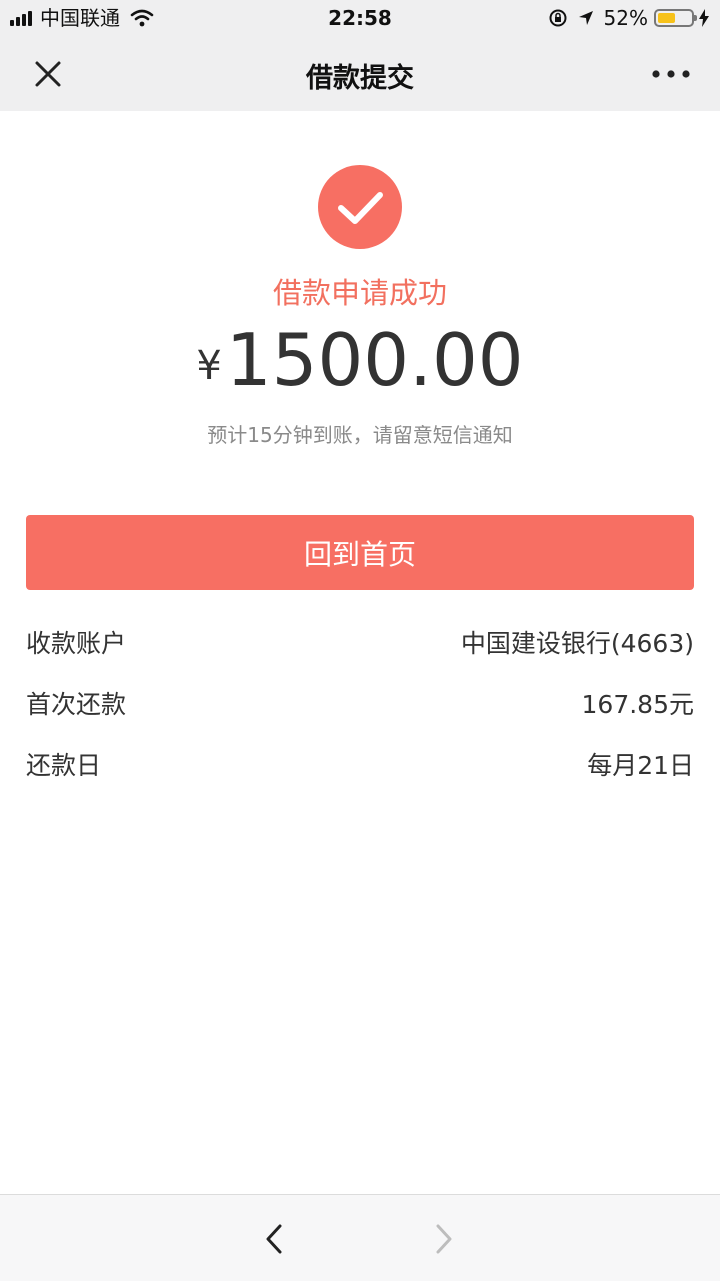 Image resolution: width=720 pixels, height=1281 pixels. I want to click on back-arrow-icon, so click(274, 1239).